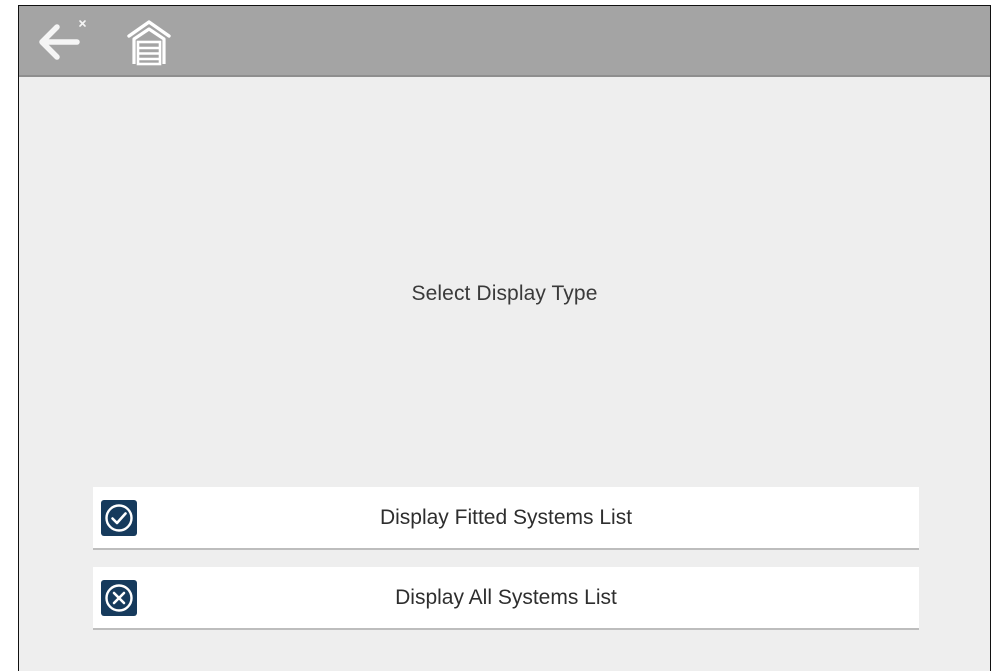  I want to click on top-toolbar, so click(504, 41).